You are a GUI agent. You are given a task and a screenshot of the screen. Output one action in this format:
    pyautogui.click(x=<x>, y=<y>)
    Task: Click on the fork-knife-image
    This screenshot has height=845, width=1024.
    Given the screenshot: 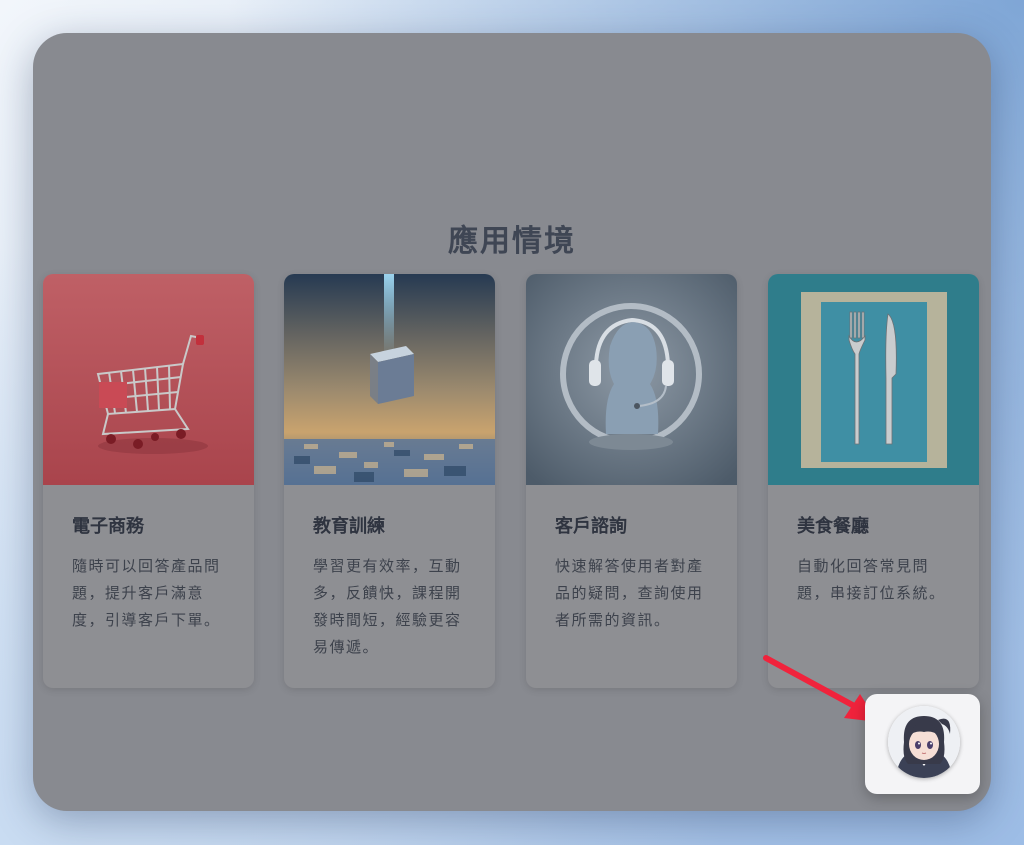 What is the action you would take?
    pyautogui.click(x=873, y=379)
    